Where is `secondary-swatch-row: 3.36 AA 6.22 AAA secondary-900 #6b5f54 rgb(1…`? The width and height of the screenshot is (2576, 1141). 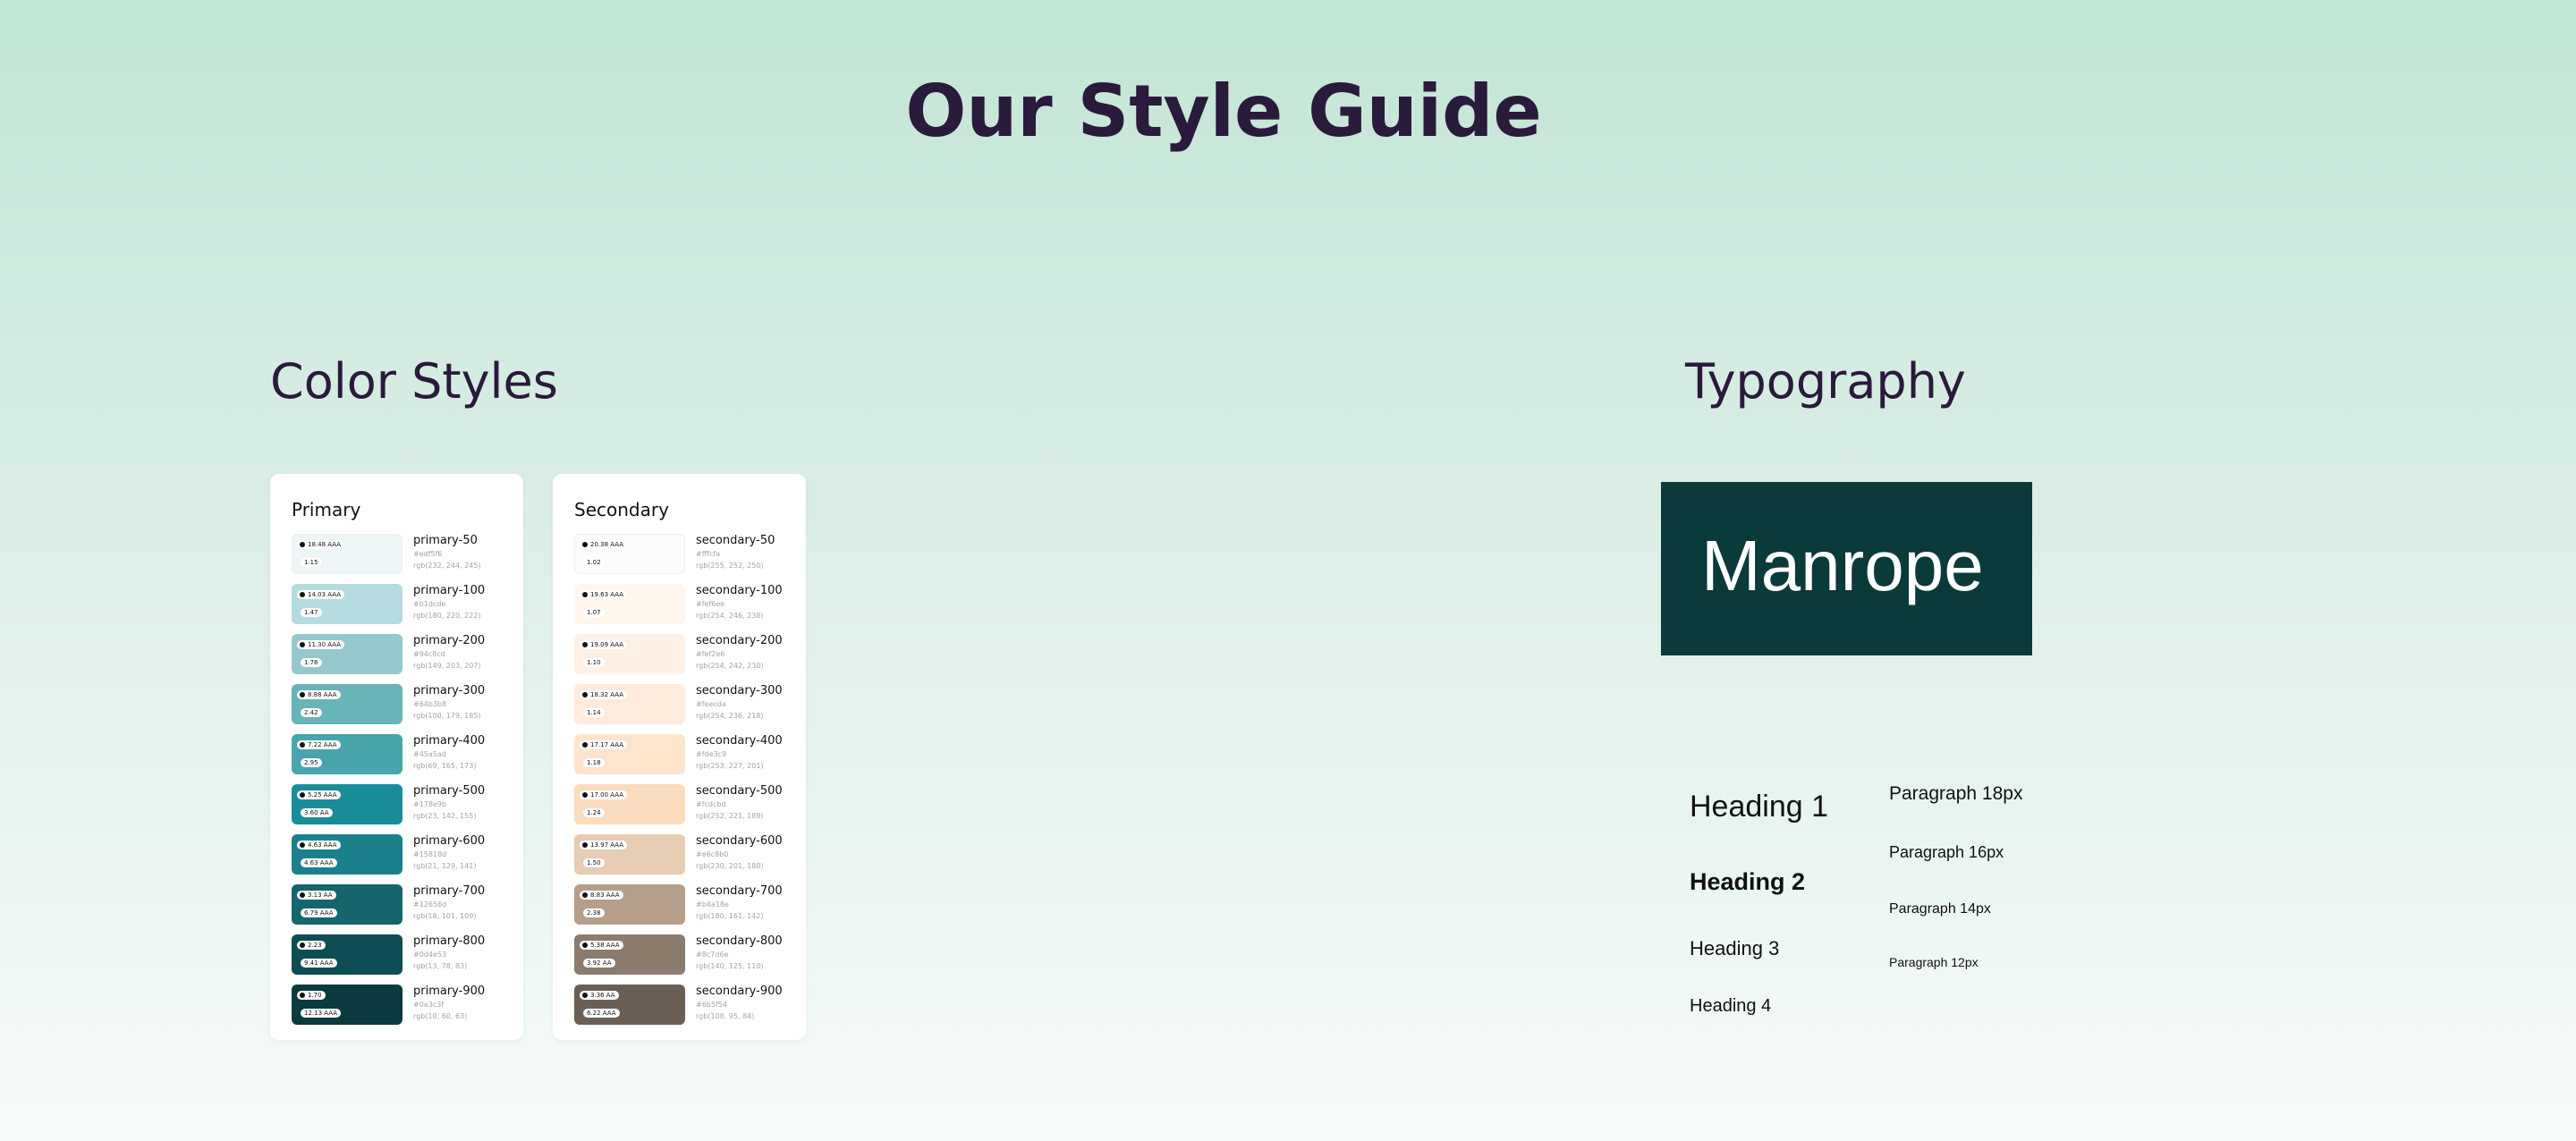 secondary-swatch-row: 3.36 AA 6.22 AAA secondary-900 #6b5f54 rgb(1… is located at coordinates (683, 1005).